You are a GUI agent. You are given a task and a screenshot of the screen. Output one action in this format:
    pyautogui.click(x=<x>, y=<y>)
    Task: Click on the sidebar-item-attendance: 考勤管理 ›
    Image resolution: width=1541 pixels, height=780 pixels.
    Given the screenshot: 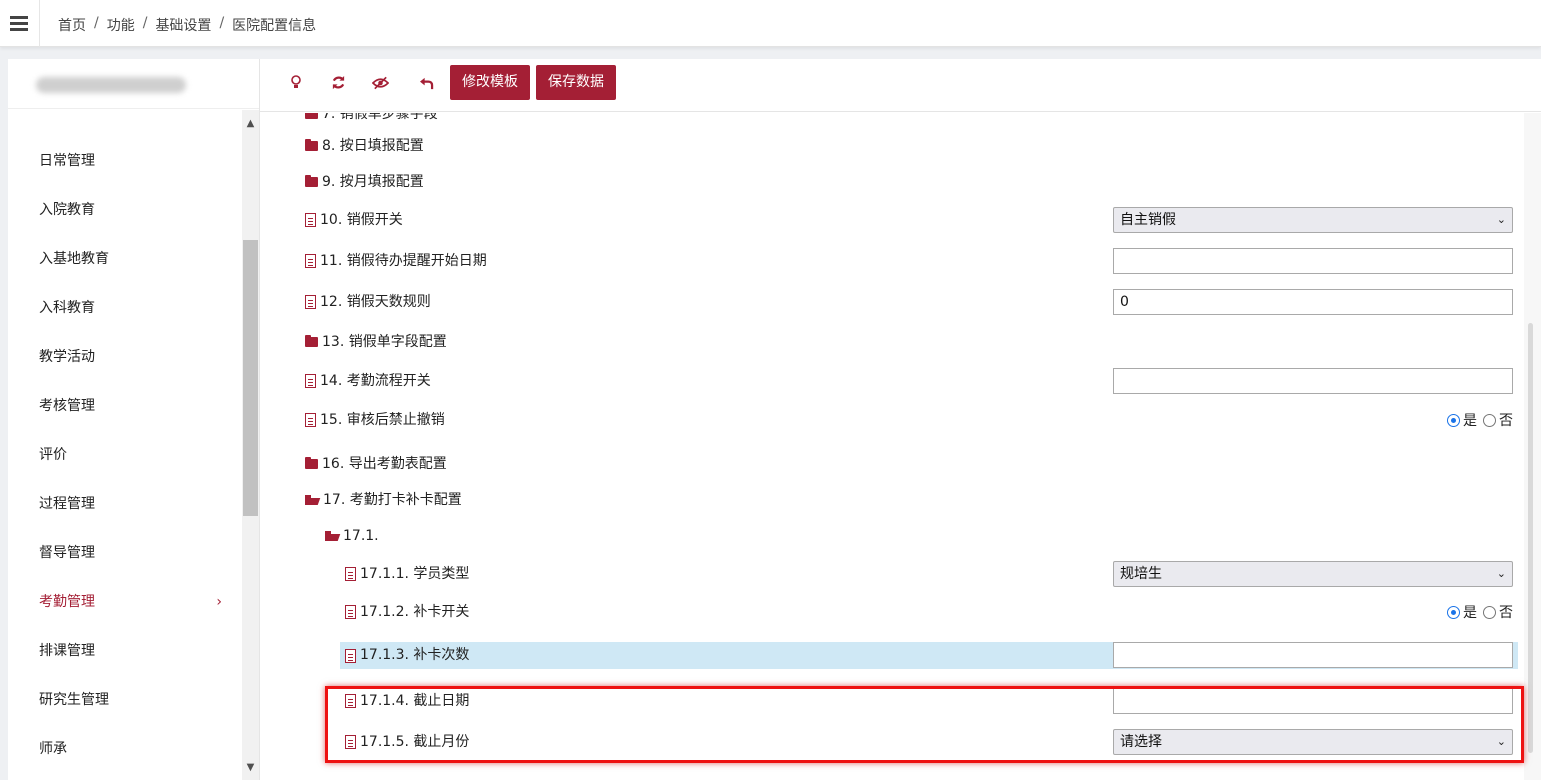 What is the action you would take?
    pyautogui.click(x=125, y=602)
    